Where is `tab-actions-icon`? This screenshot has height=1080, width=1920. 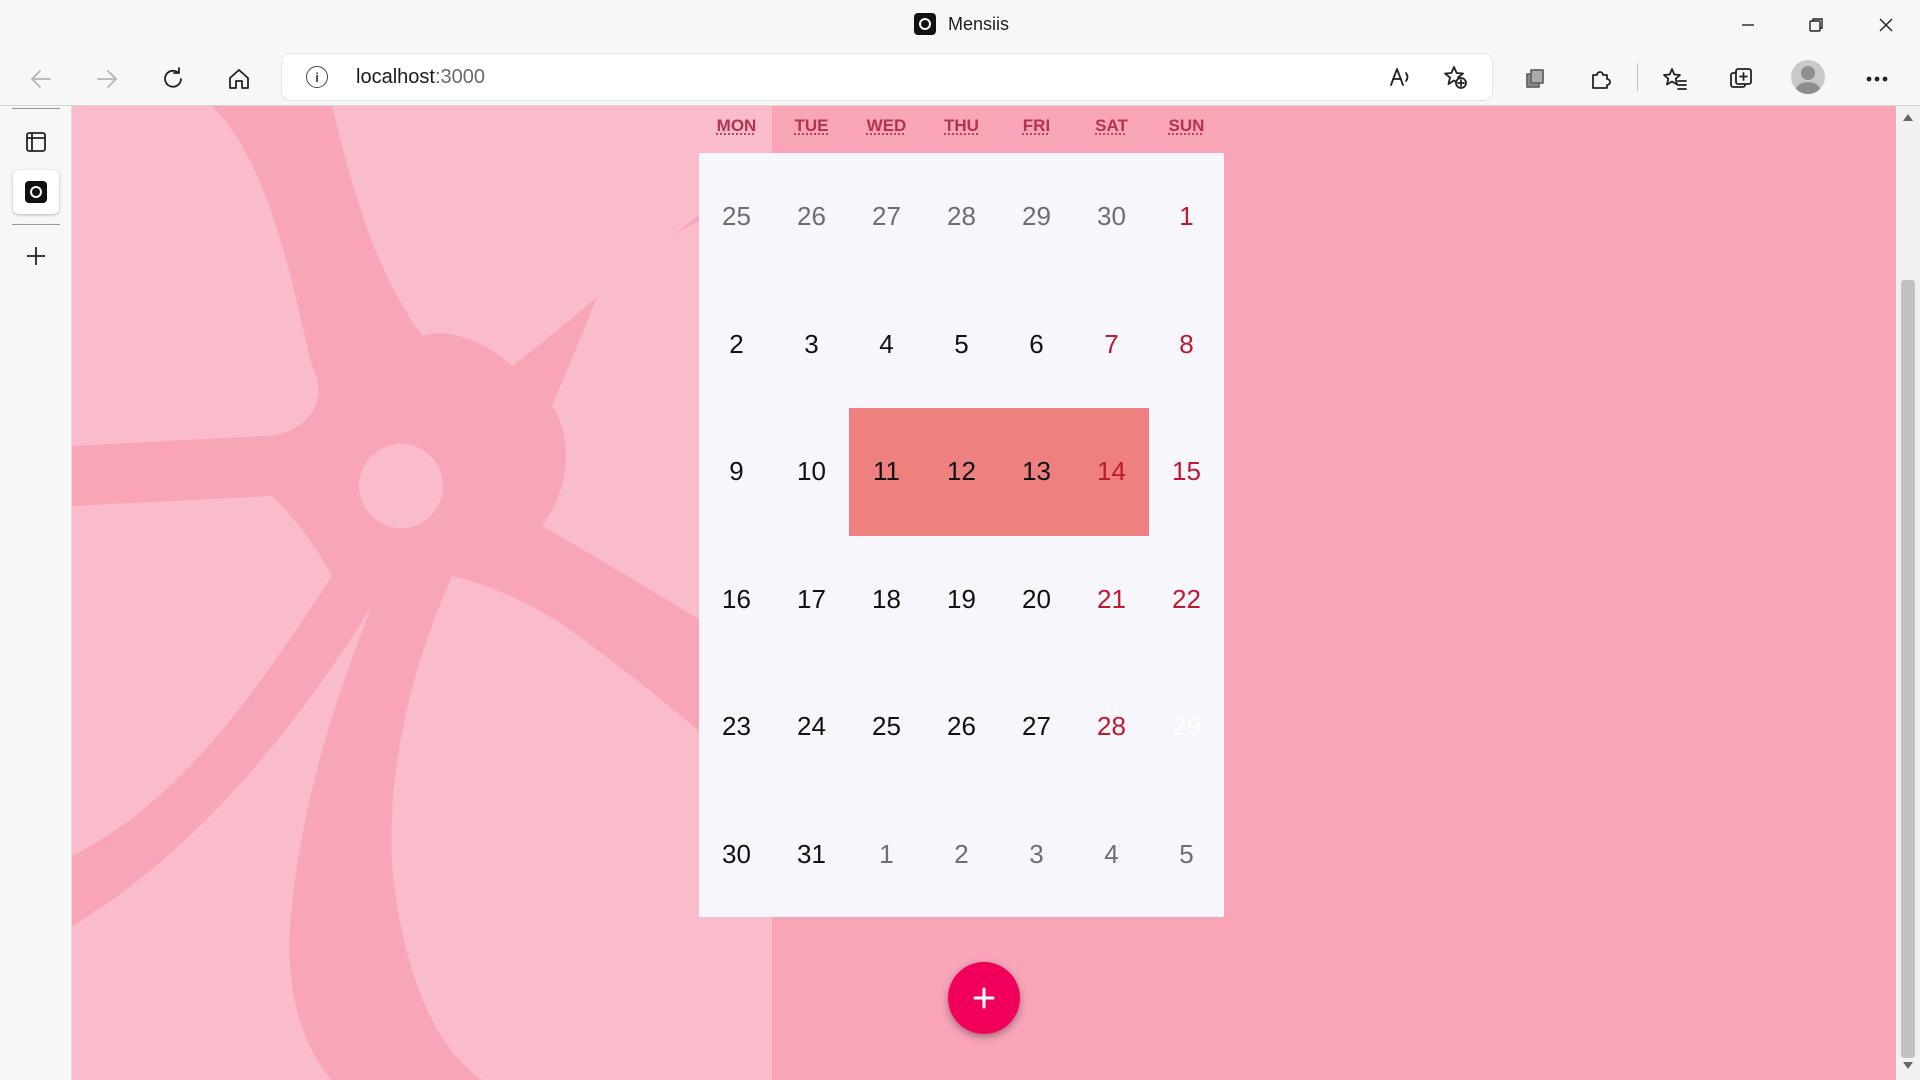 tab-actions-icon is located at coordinates (36, 142).